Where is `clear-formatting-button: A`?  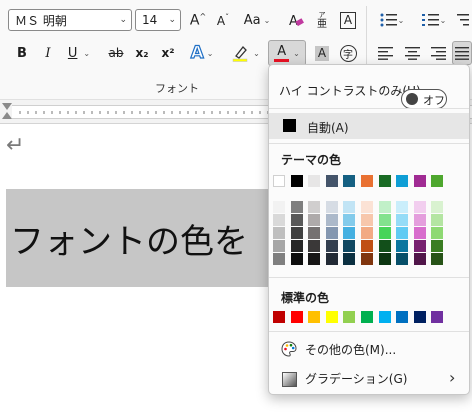 clear-formatting-button: A is located at coordinates (296, 20).